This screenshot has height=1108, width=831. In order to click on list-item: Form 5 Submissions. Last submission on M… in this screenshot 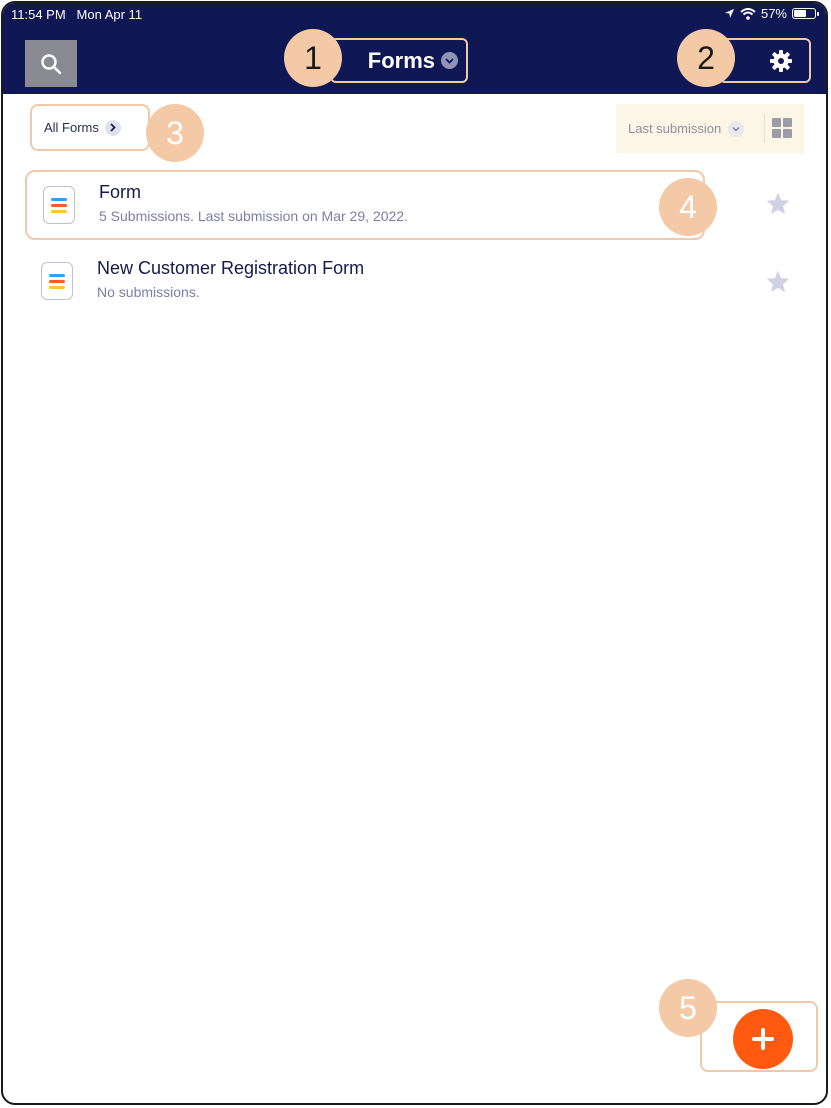, I will do `click(365, 205)`.